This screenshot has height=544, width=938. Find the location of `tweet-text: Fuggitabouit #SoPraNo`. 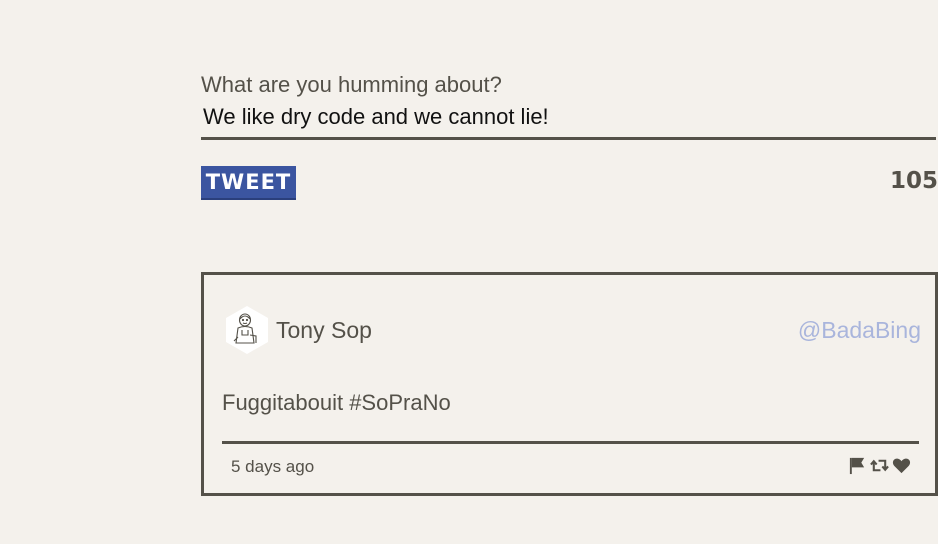

tweet-text: Fuggitabouit #SoPraNo is located at coordinates (336, 402).